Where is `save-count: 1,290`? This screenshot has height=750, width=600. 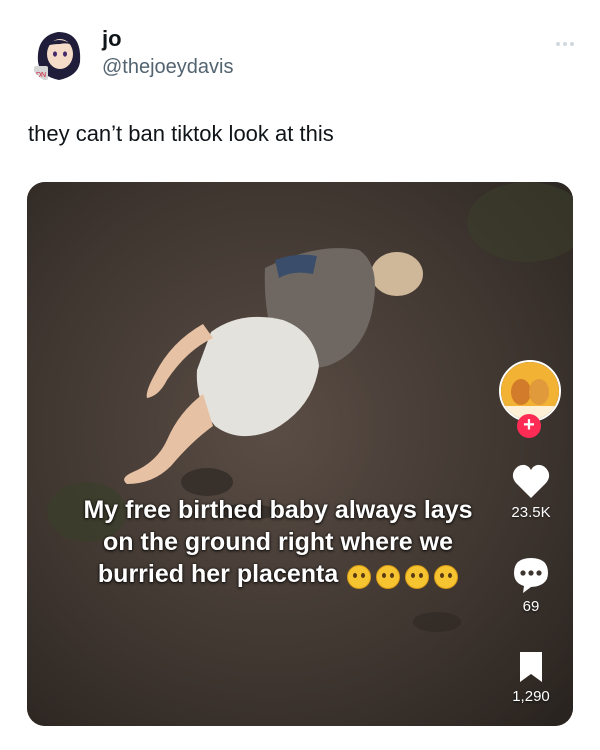
save-count: 1,290 is located at coordinates (531, 696).